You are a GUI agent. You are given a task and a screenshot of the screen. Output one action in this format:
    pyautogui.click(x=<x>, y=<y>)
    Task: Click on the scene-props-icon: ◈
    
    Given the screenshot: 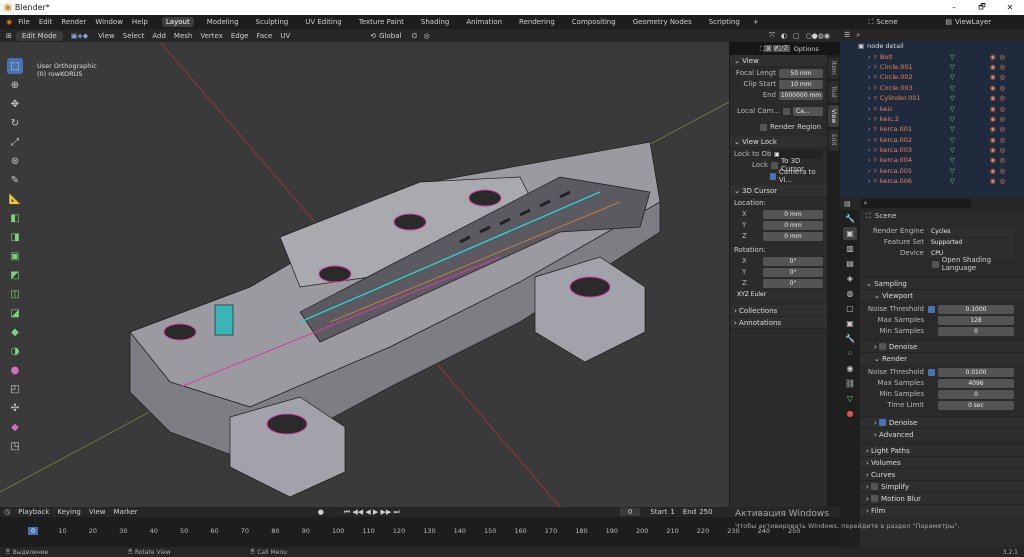 What is the action you would take?
    pyautogui.click(x=850, y=278)
    